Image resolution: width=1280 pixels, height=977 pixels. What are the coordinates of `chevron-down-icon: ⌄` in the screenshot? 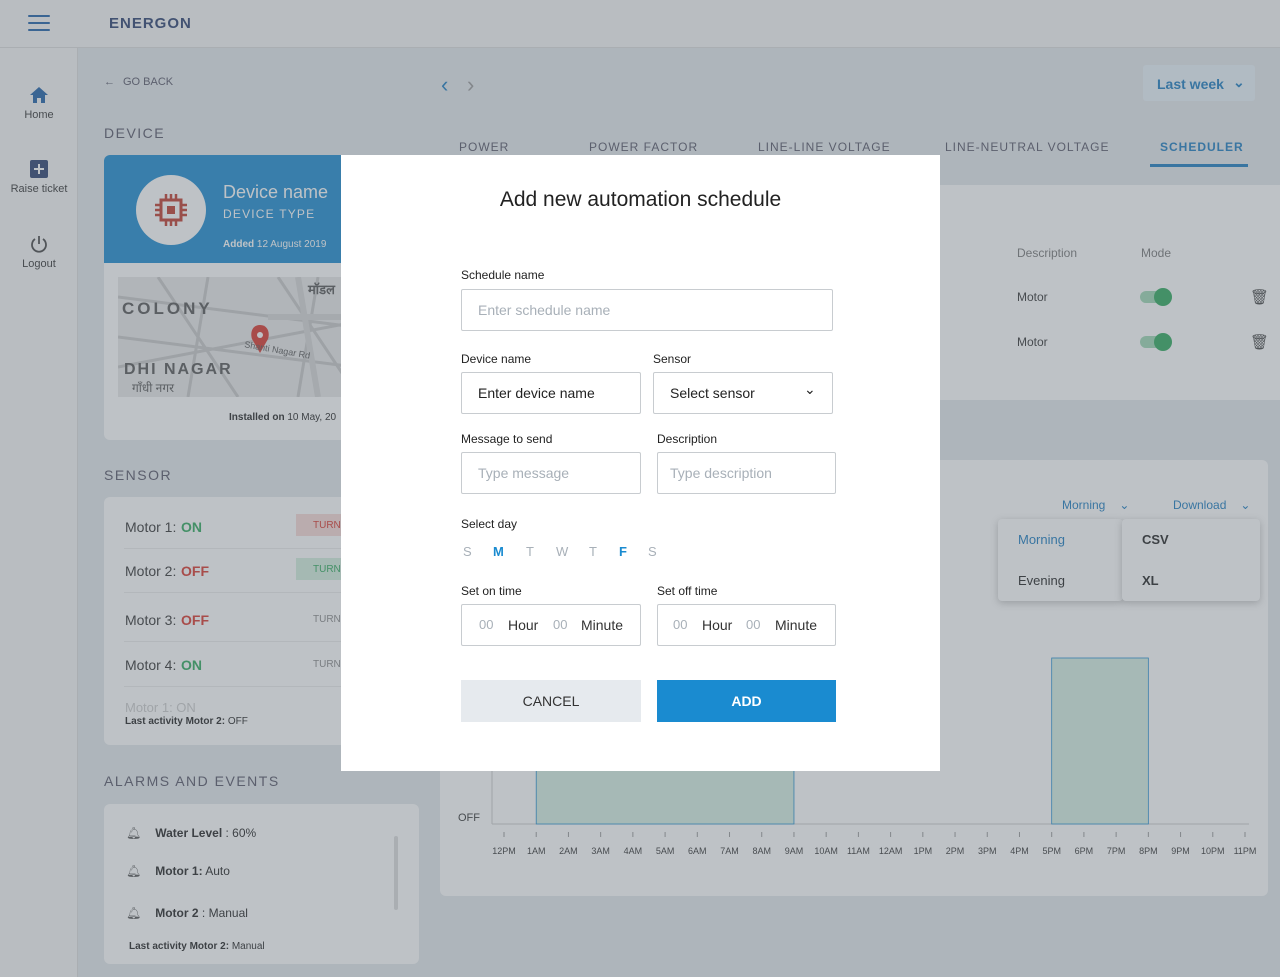 It's located at (810, 389).